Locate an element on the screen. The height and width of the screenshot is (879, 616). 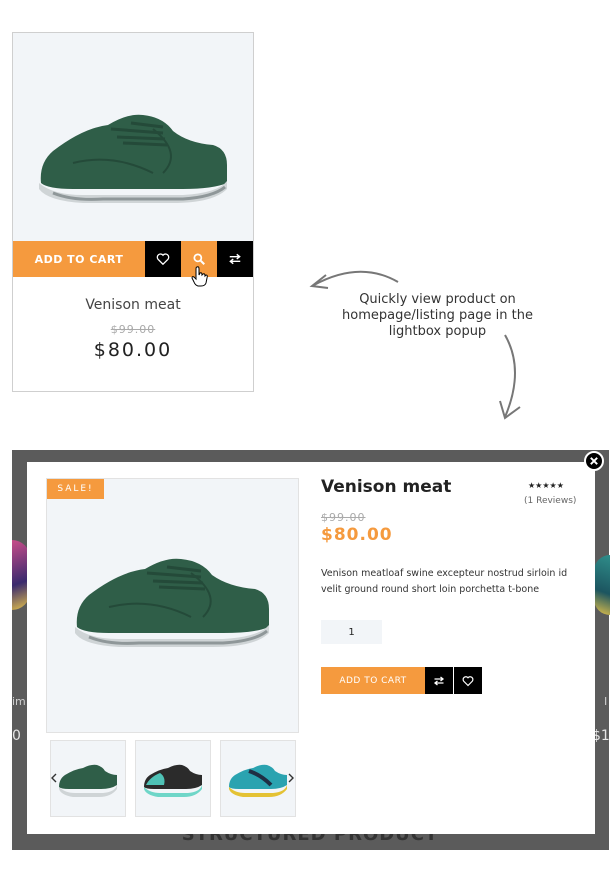
sale-badge: SALE! is located at coordinates (75, 489).